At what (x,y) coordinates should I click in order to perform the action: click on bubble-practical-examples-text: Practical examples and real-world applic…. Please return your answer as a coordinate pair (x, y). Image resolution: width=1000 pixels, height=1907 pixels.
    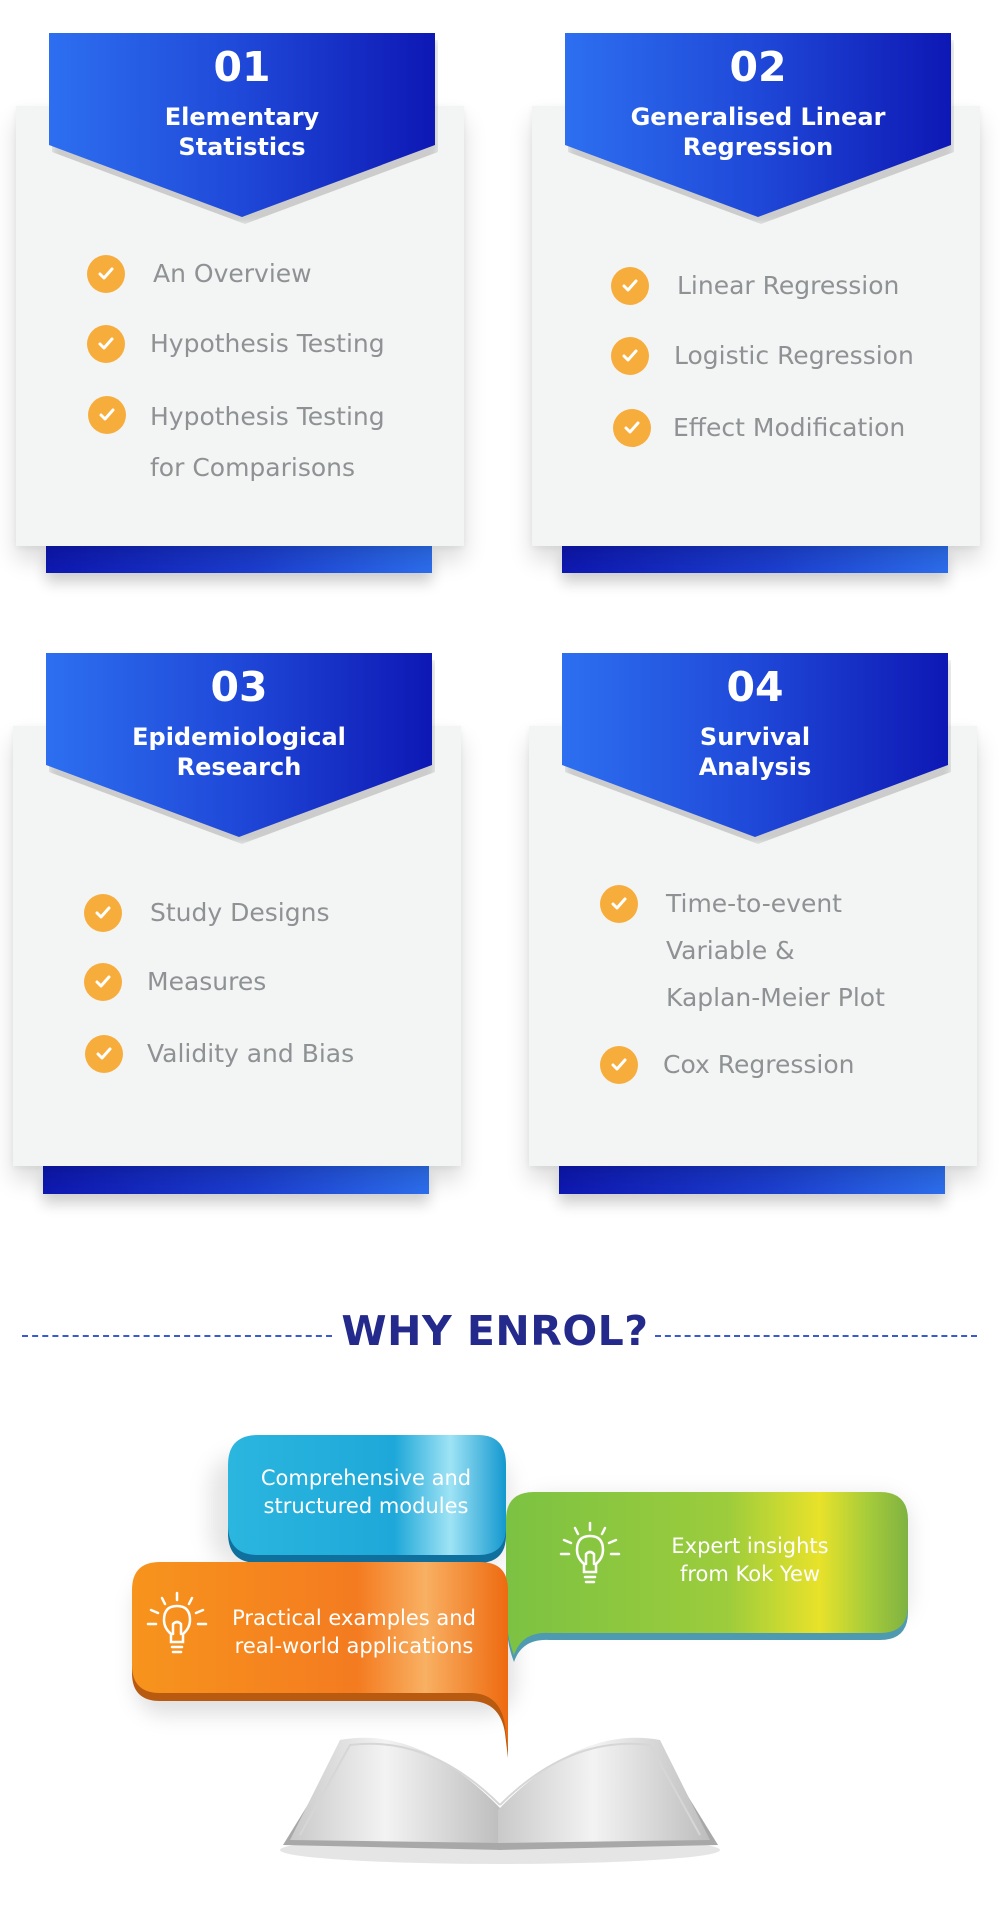
    Looking at the image, I should click on (354, 1632).